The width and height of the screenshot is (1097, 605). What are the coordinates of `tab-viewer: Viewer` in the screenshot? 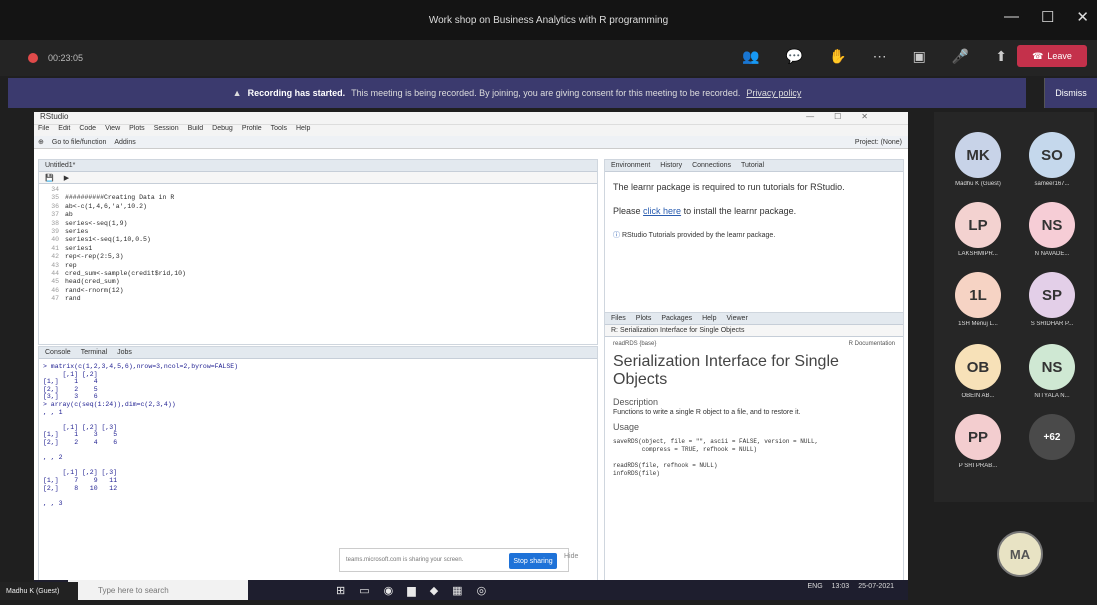 It's located at (737, 318).